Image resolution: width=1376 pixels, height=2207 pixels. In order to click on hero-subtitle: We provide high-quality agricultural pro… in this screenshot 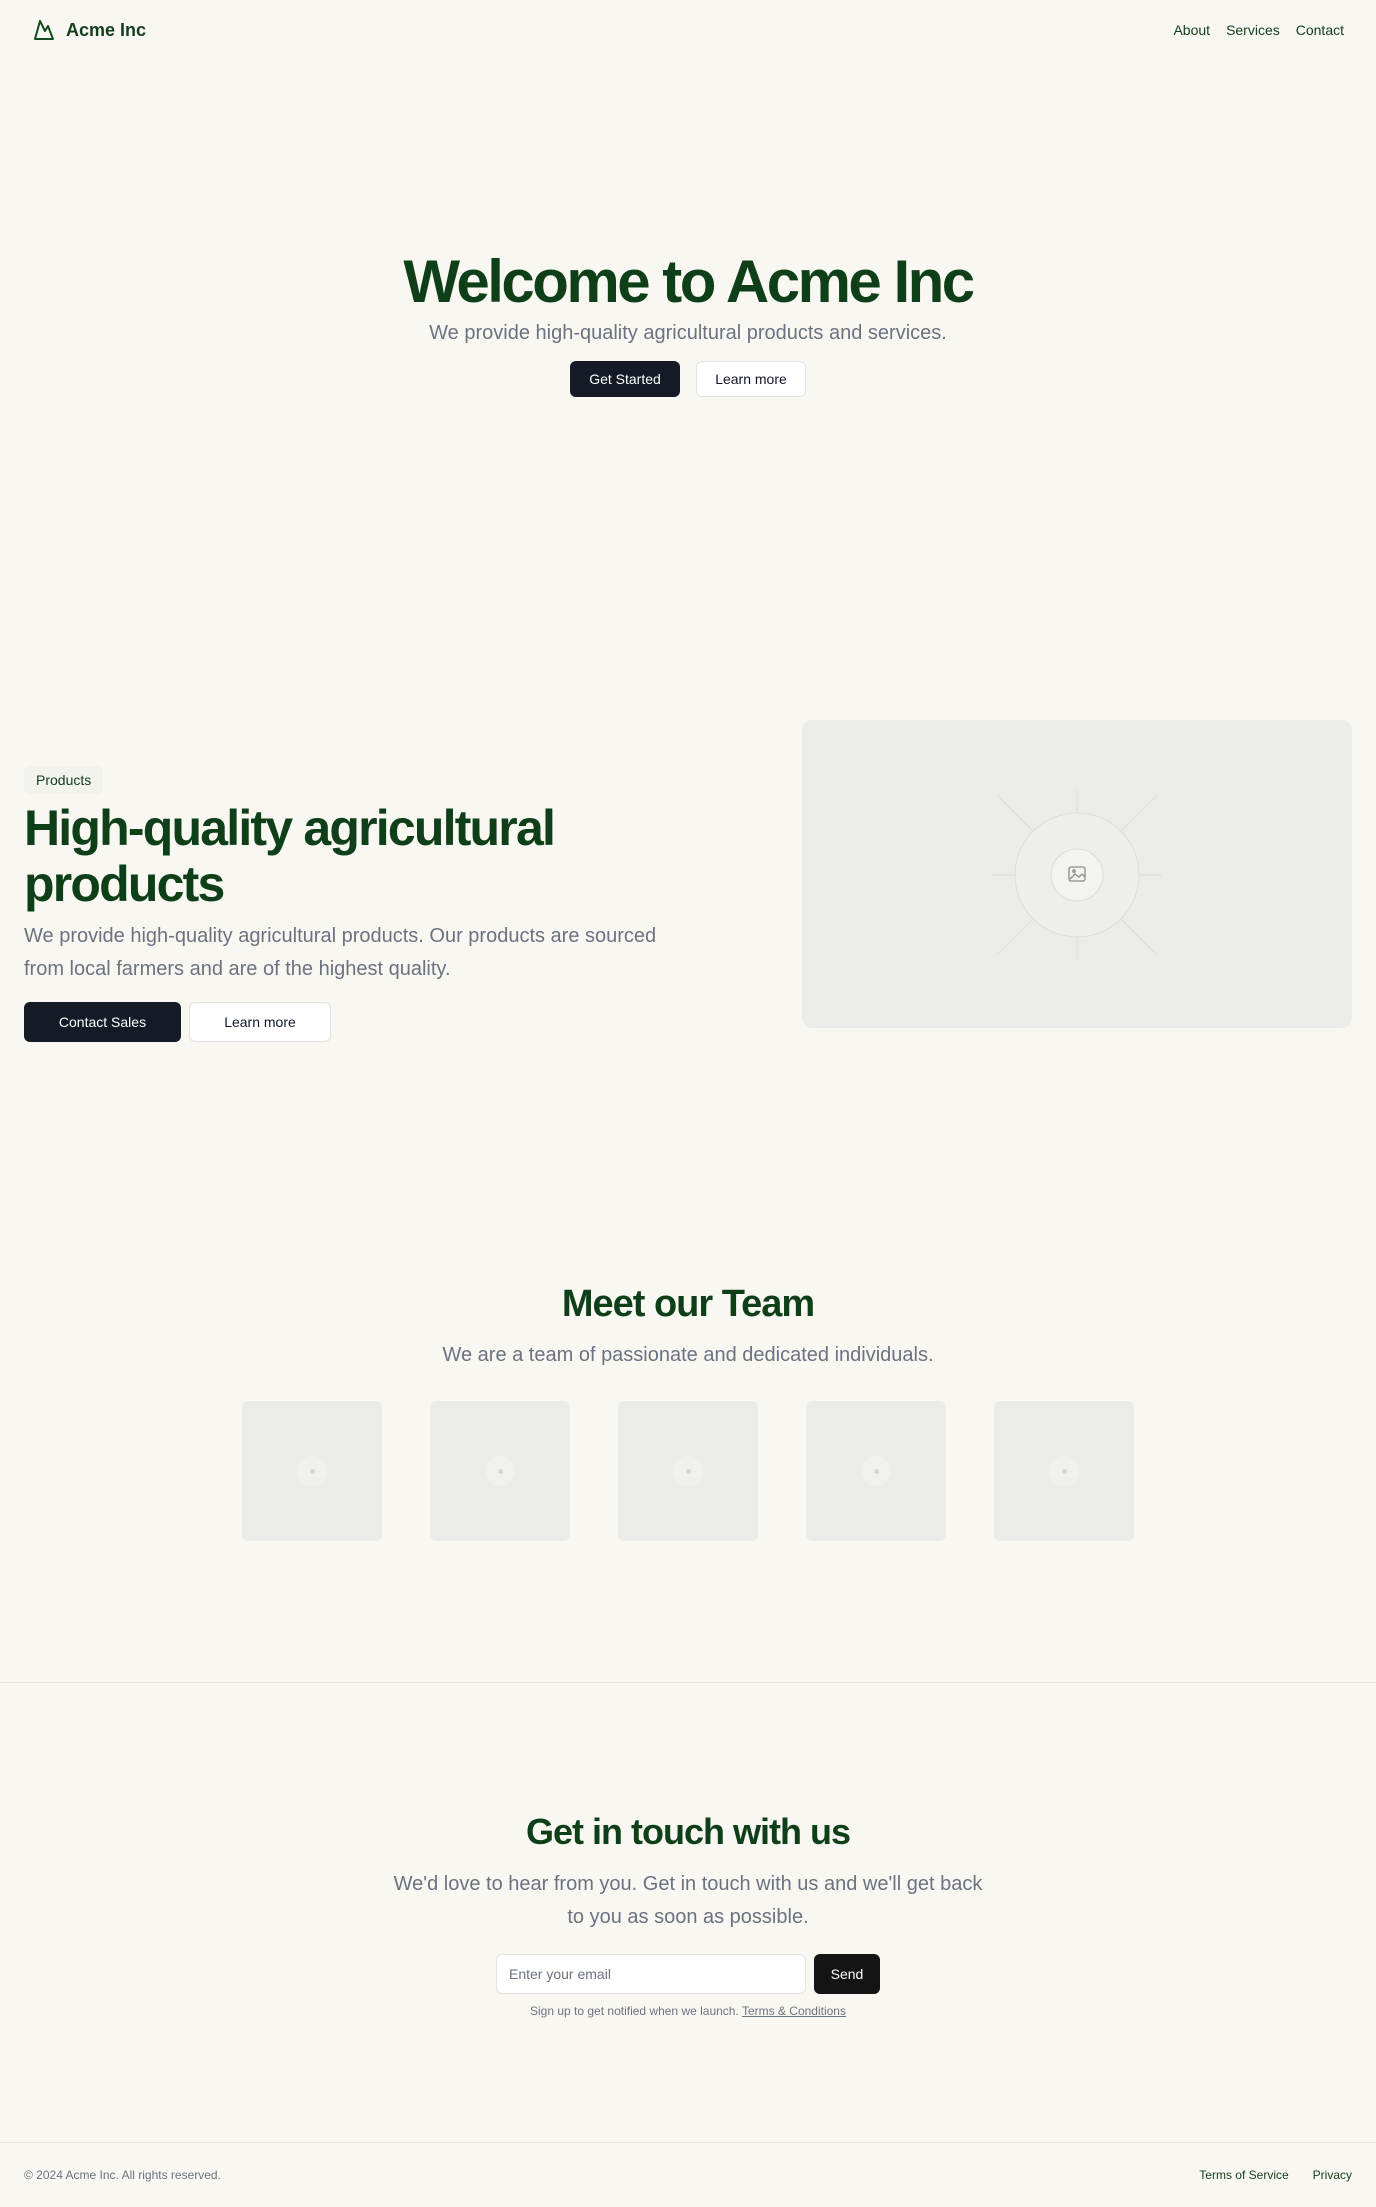, I will do `click(688, 333)`.